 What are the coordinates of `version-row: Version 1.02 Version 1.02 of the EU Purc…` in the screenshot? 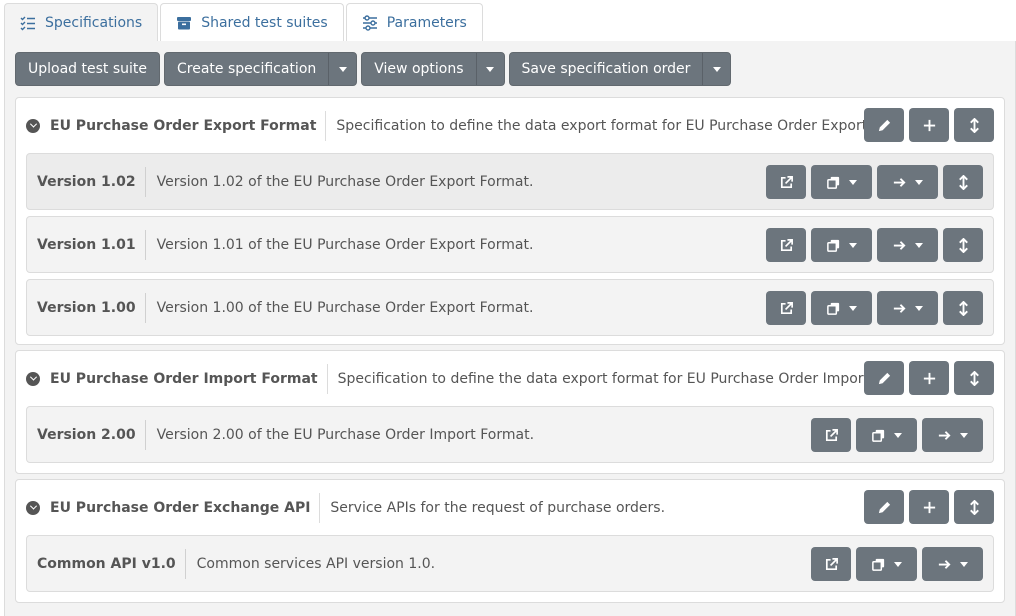 It's located at (510, 181).